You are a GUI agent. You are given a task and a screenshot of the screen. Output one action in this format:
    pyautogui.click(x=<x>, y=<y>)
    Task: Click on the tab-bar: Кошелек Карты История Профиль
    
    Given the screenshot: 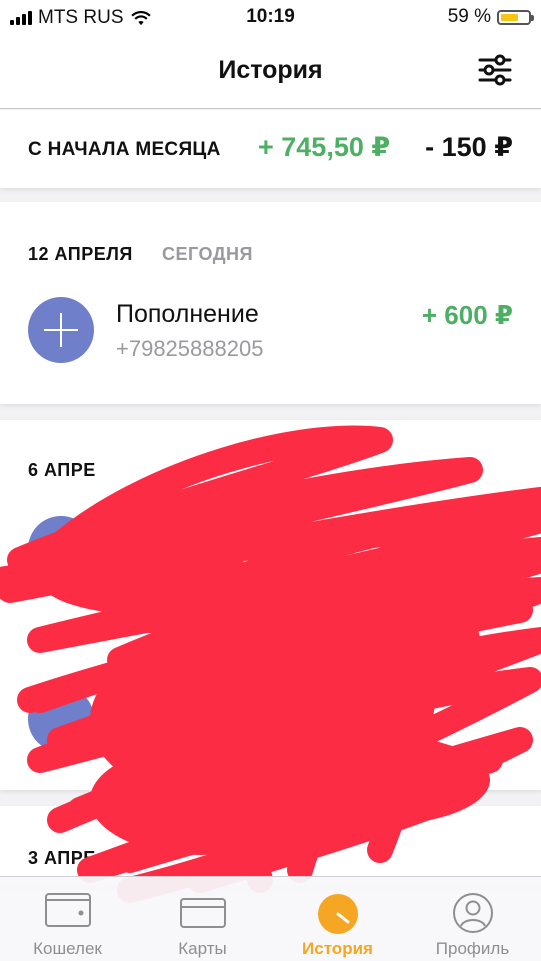 What is the action you would take?
    pyautogui.click(x=270, y=918)
    